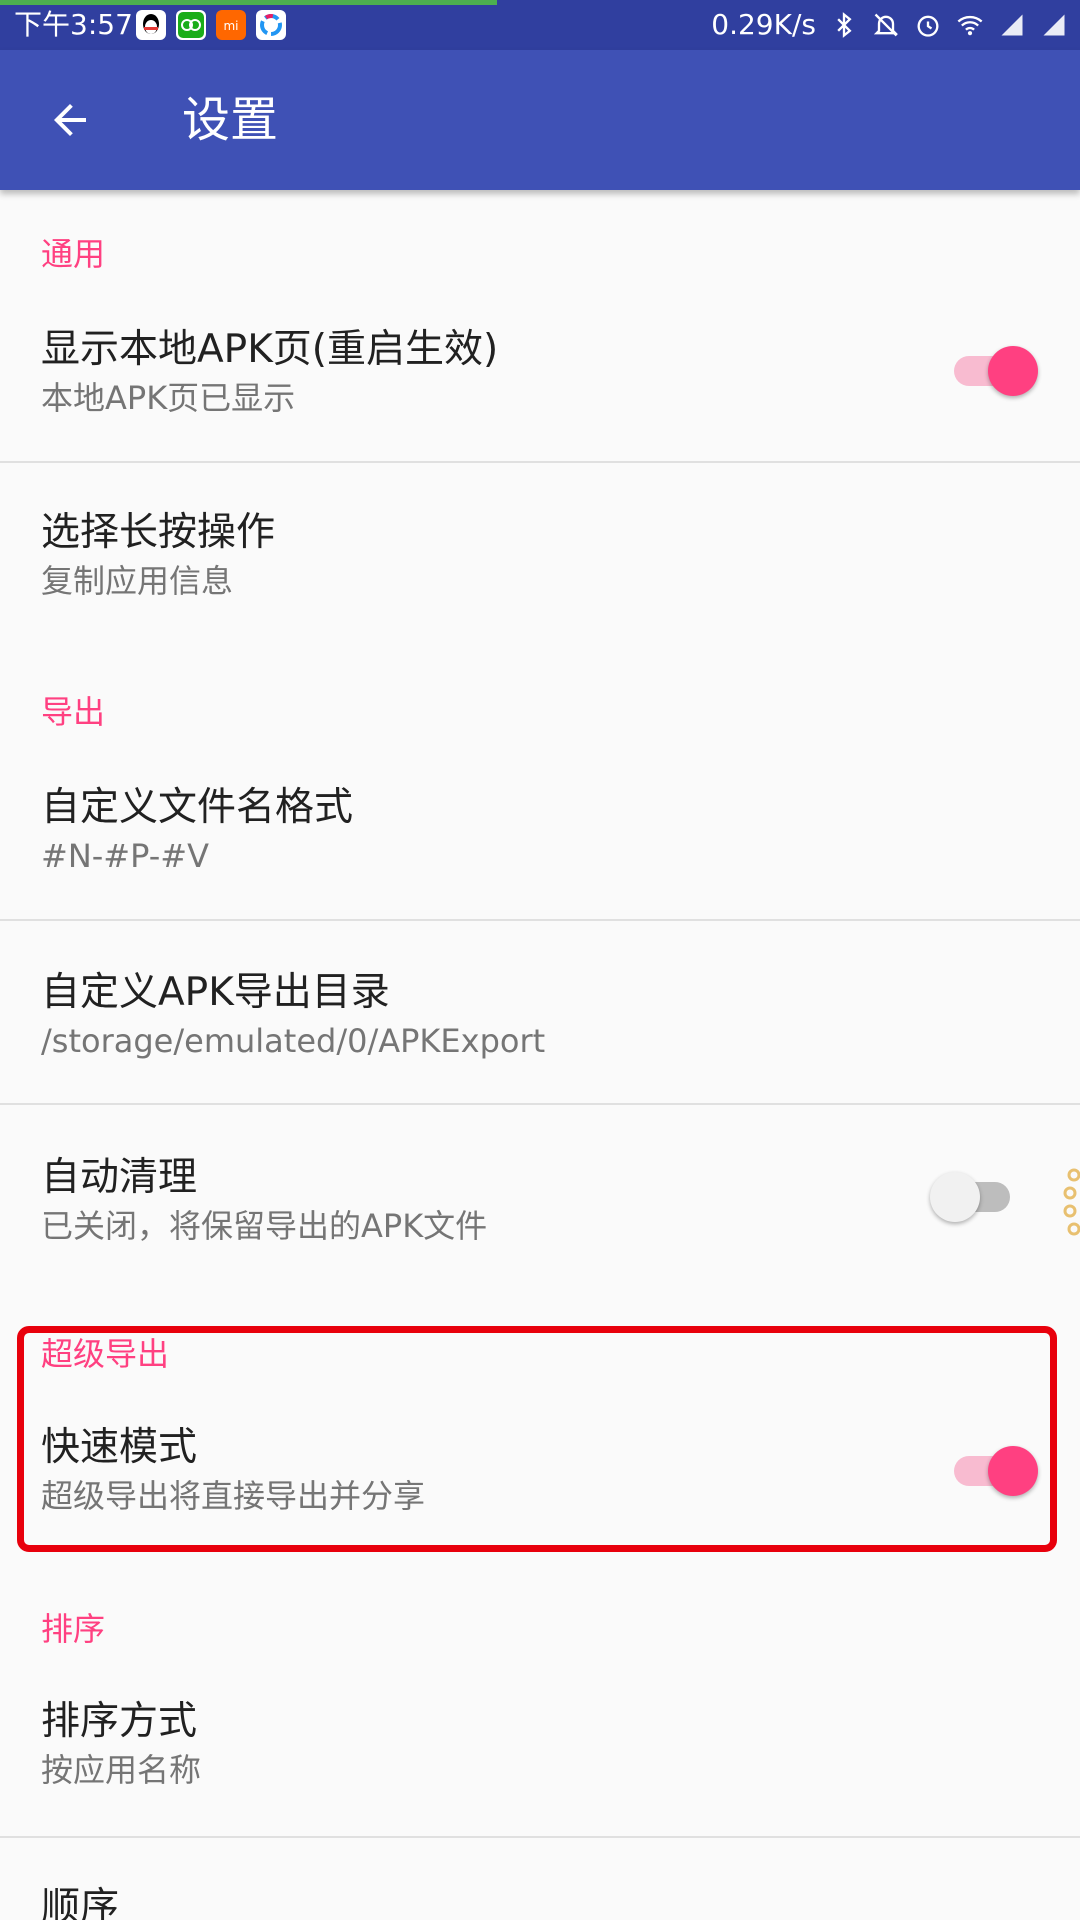 The width and height of the screenshot is (1080, 1920). What do you see at coordinates (230, 120) in the screenshot?
I see `page-title: 设置` at bounding box center [230, 120].